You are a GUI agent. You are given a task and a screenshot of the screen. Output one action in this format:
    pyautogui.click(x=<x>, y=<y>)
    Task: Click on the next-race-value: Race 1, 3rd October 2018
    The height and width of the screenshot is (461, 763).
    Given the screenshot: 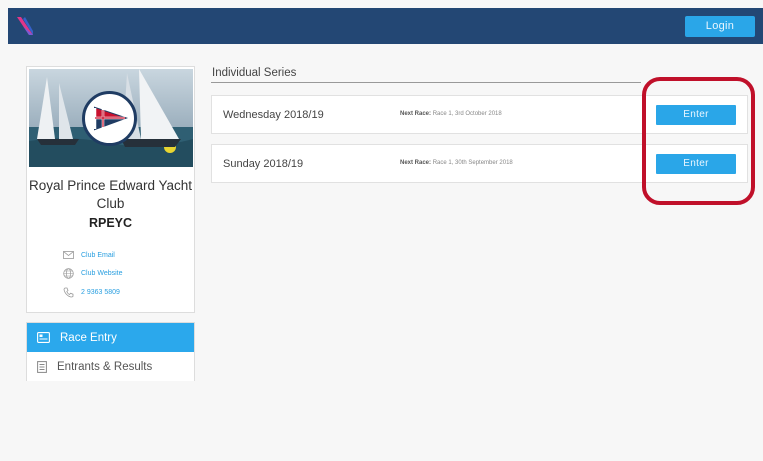 What is the action you would take?
    pyautogui.click(x=467, y=114)
    